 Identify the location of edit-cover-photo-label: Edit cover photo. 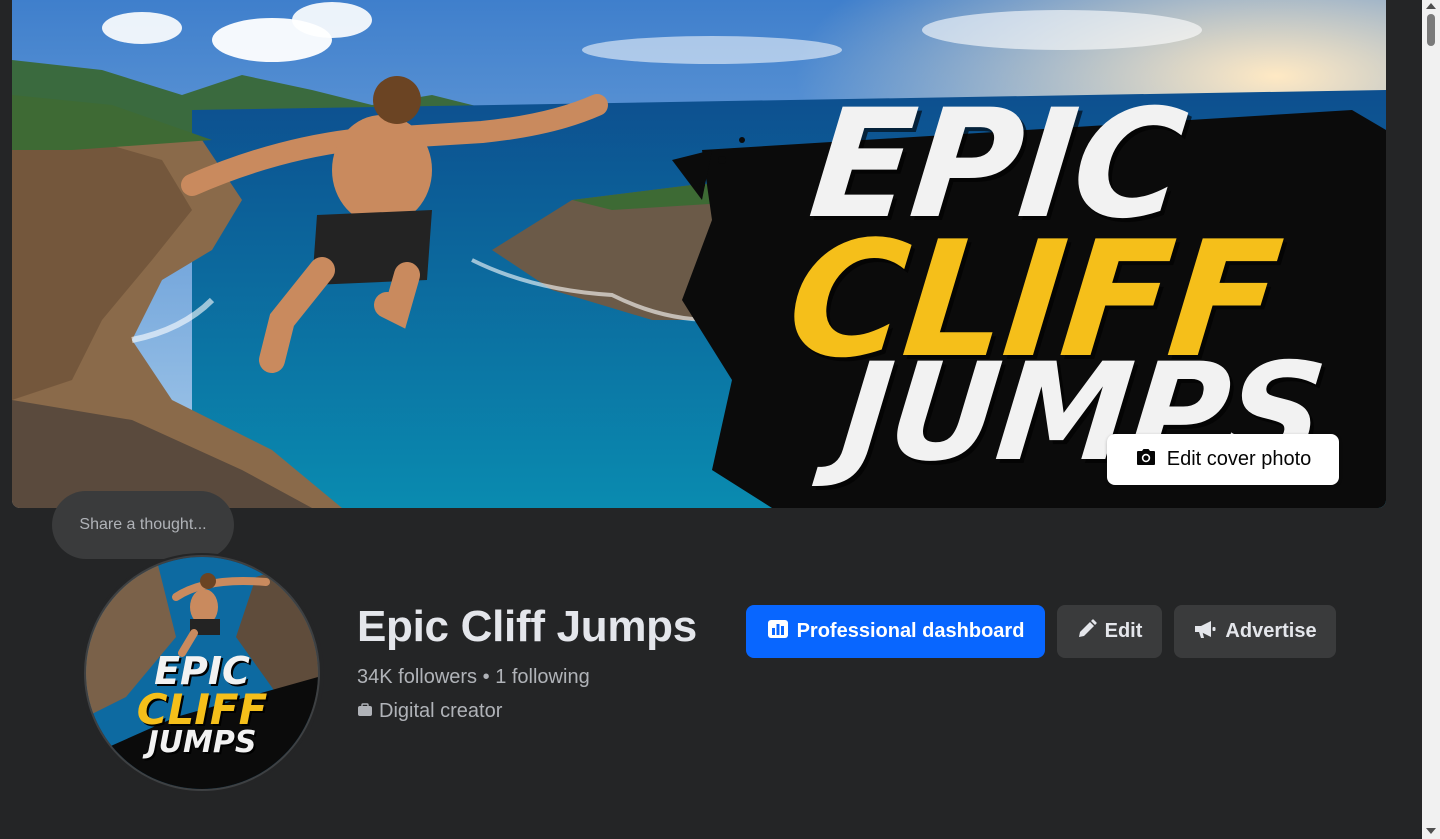
(1239, 459).